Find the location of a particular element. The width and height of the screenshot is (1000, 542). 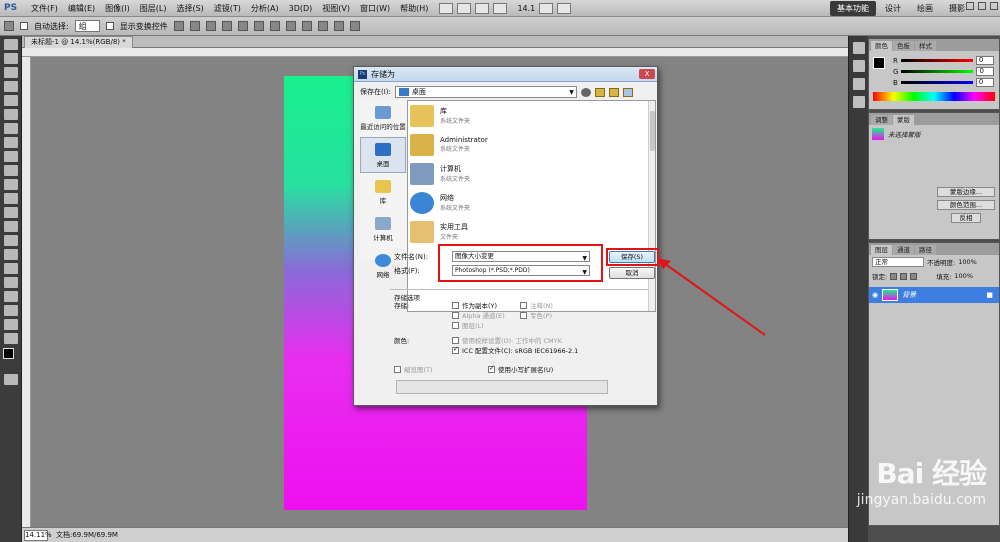

spot-checkbox is located at coordinates (523, 315).